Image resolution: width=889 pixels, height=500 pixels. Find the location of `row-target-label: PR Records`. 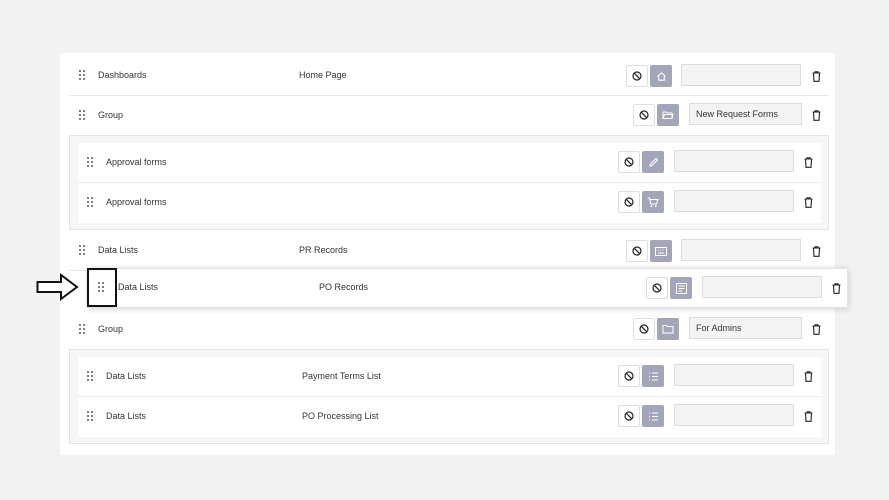

row-target-label: PR Records is located at coordinates (323, 250).